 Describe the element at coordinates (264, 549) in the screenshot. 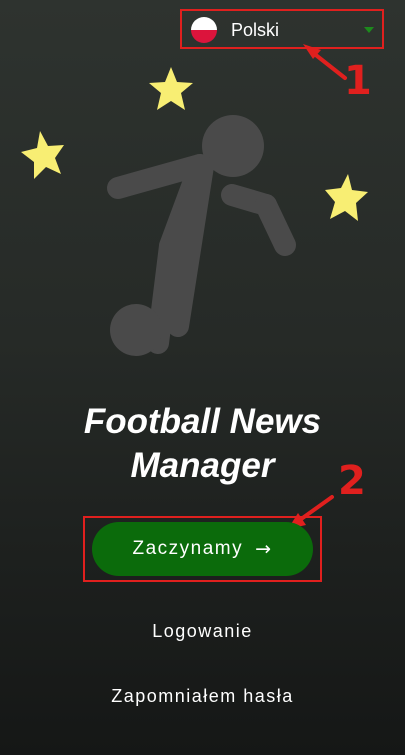

I see `arrow-right-icon: →` at that location.